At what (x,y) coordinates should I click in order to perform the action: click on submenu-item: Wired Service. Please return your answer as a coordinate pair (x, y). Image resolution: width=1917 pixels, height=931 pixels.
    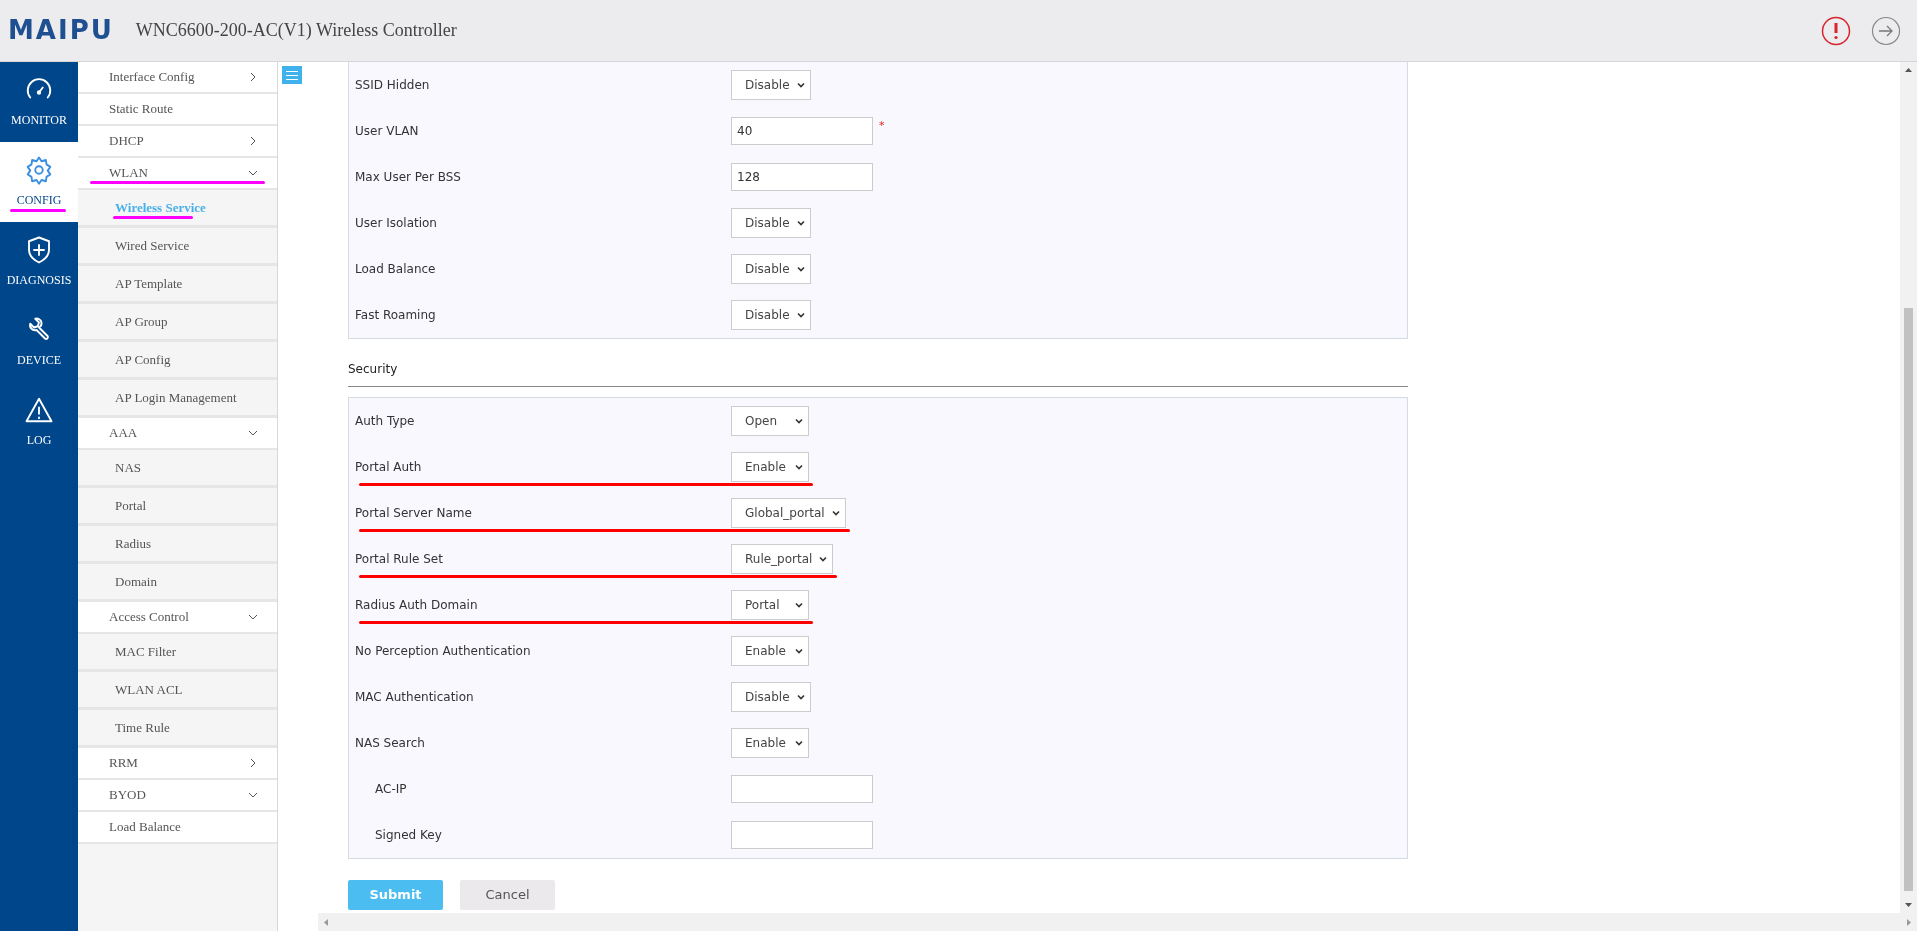
    Looking at the image, I should click on (152, 245).